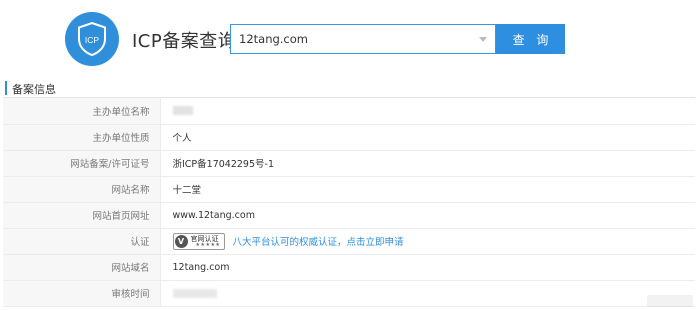 This screenshot has width=700, height=310. I want to click on chevron-down-icon, so click(483, 39).